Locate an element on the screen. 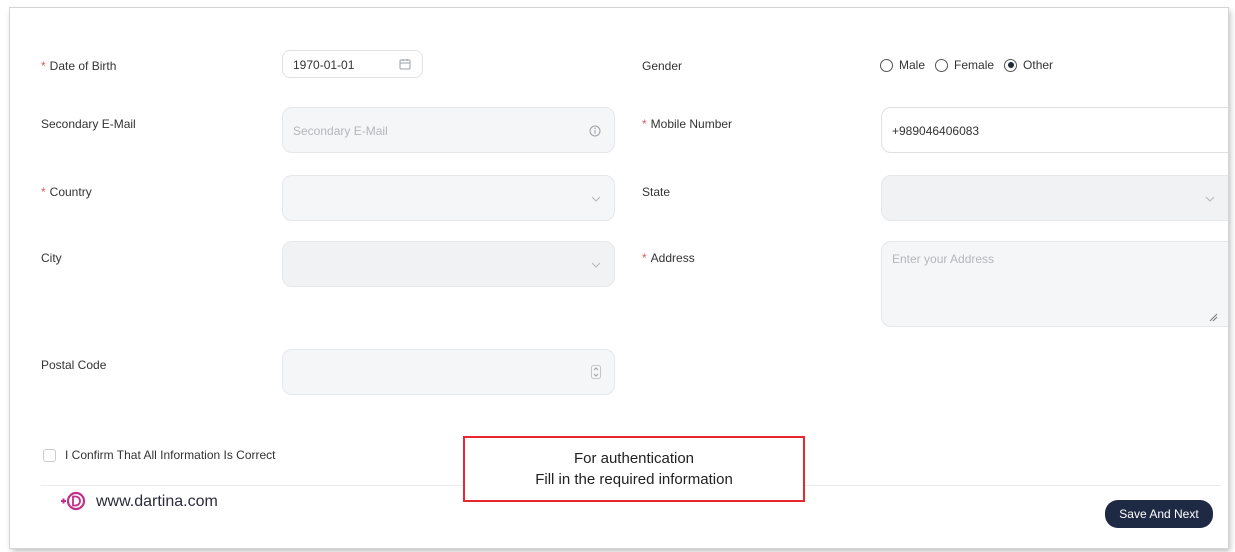 This screenshot has width=1235, height=552. resize-handle-icon is located at coordinates (1213, 317).